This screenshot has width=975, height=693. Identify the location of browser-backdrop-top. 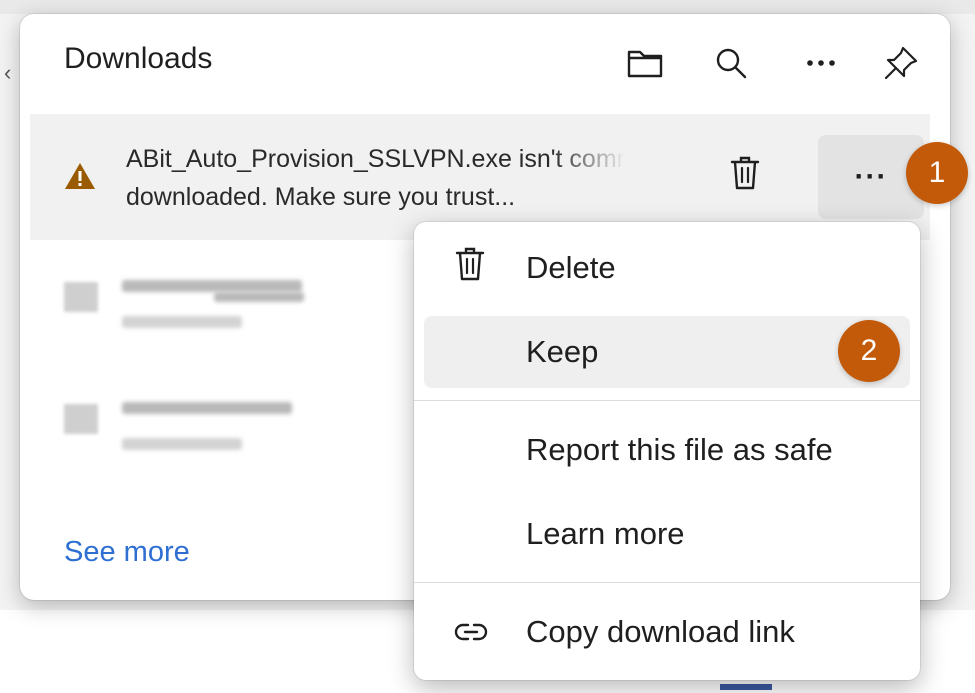
(487, 7).